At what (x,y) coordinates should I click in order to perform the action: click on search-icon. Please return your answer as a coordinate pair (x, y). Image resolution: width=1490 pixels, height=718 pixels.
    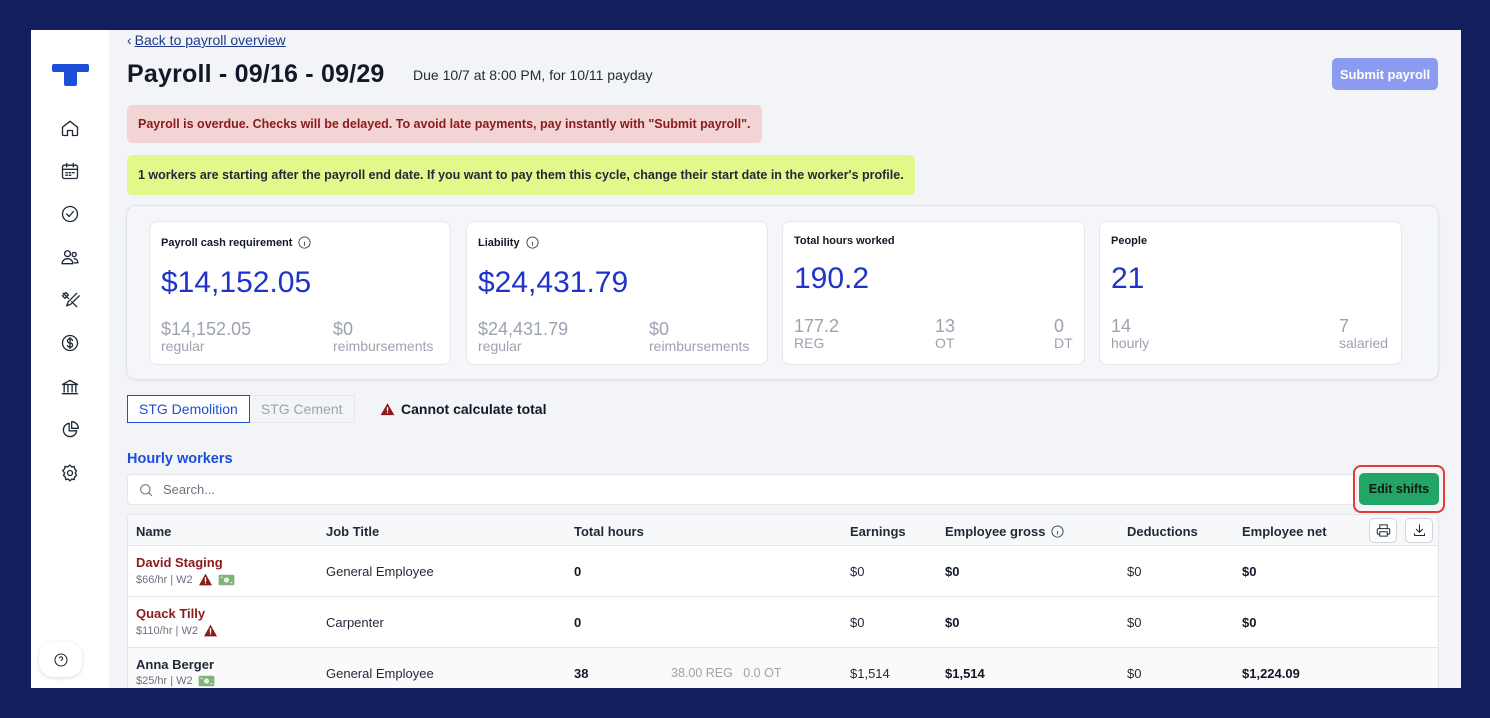
    Looking at the image, I should click on (146, 489).